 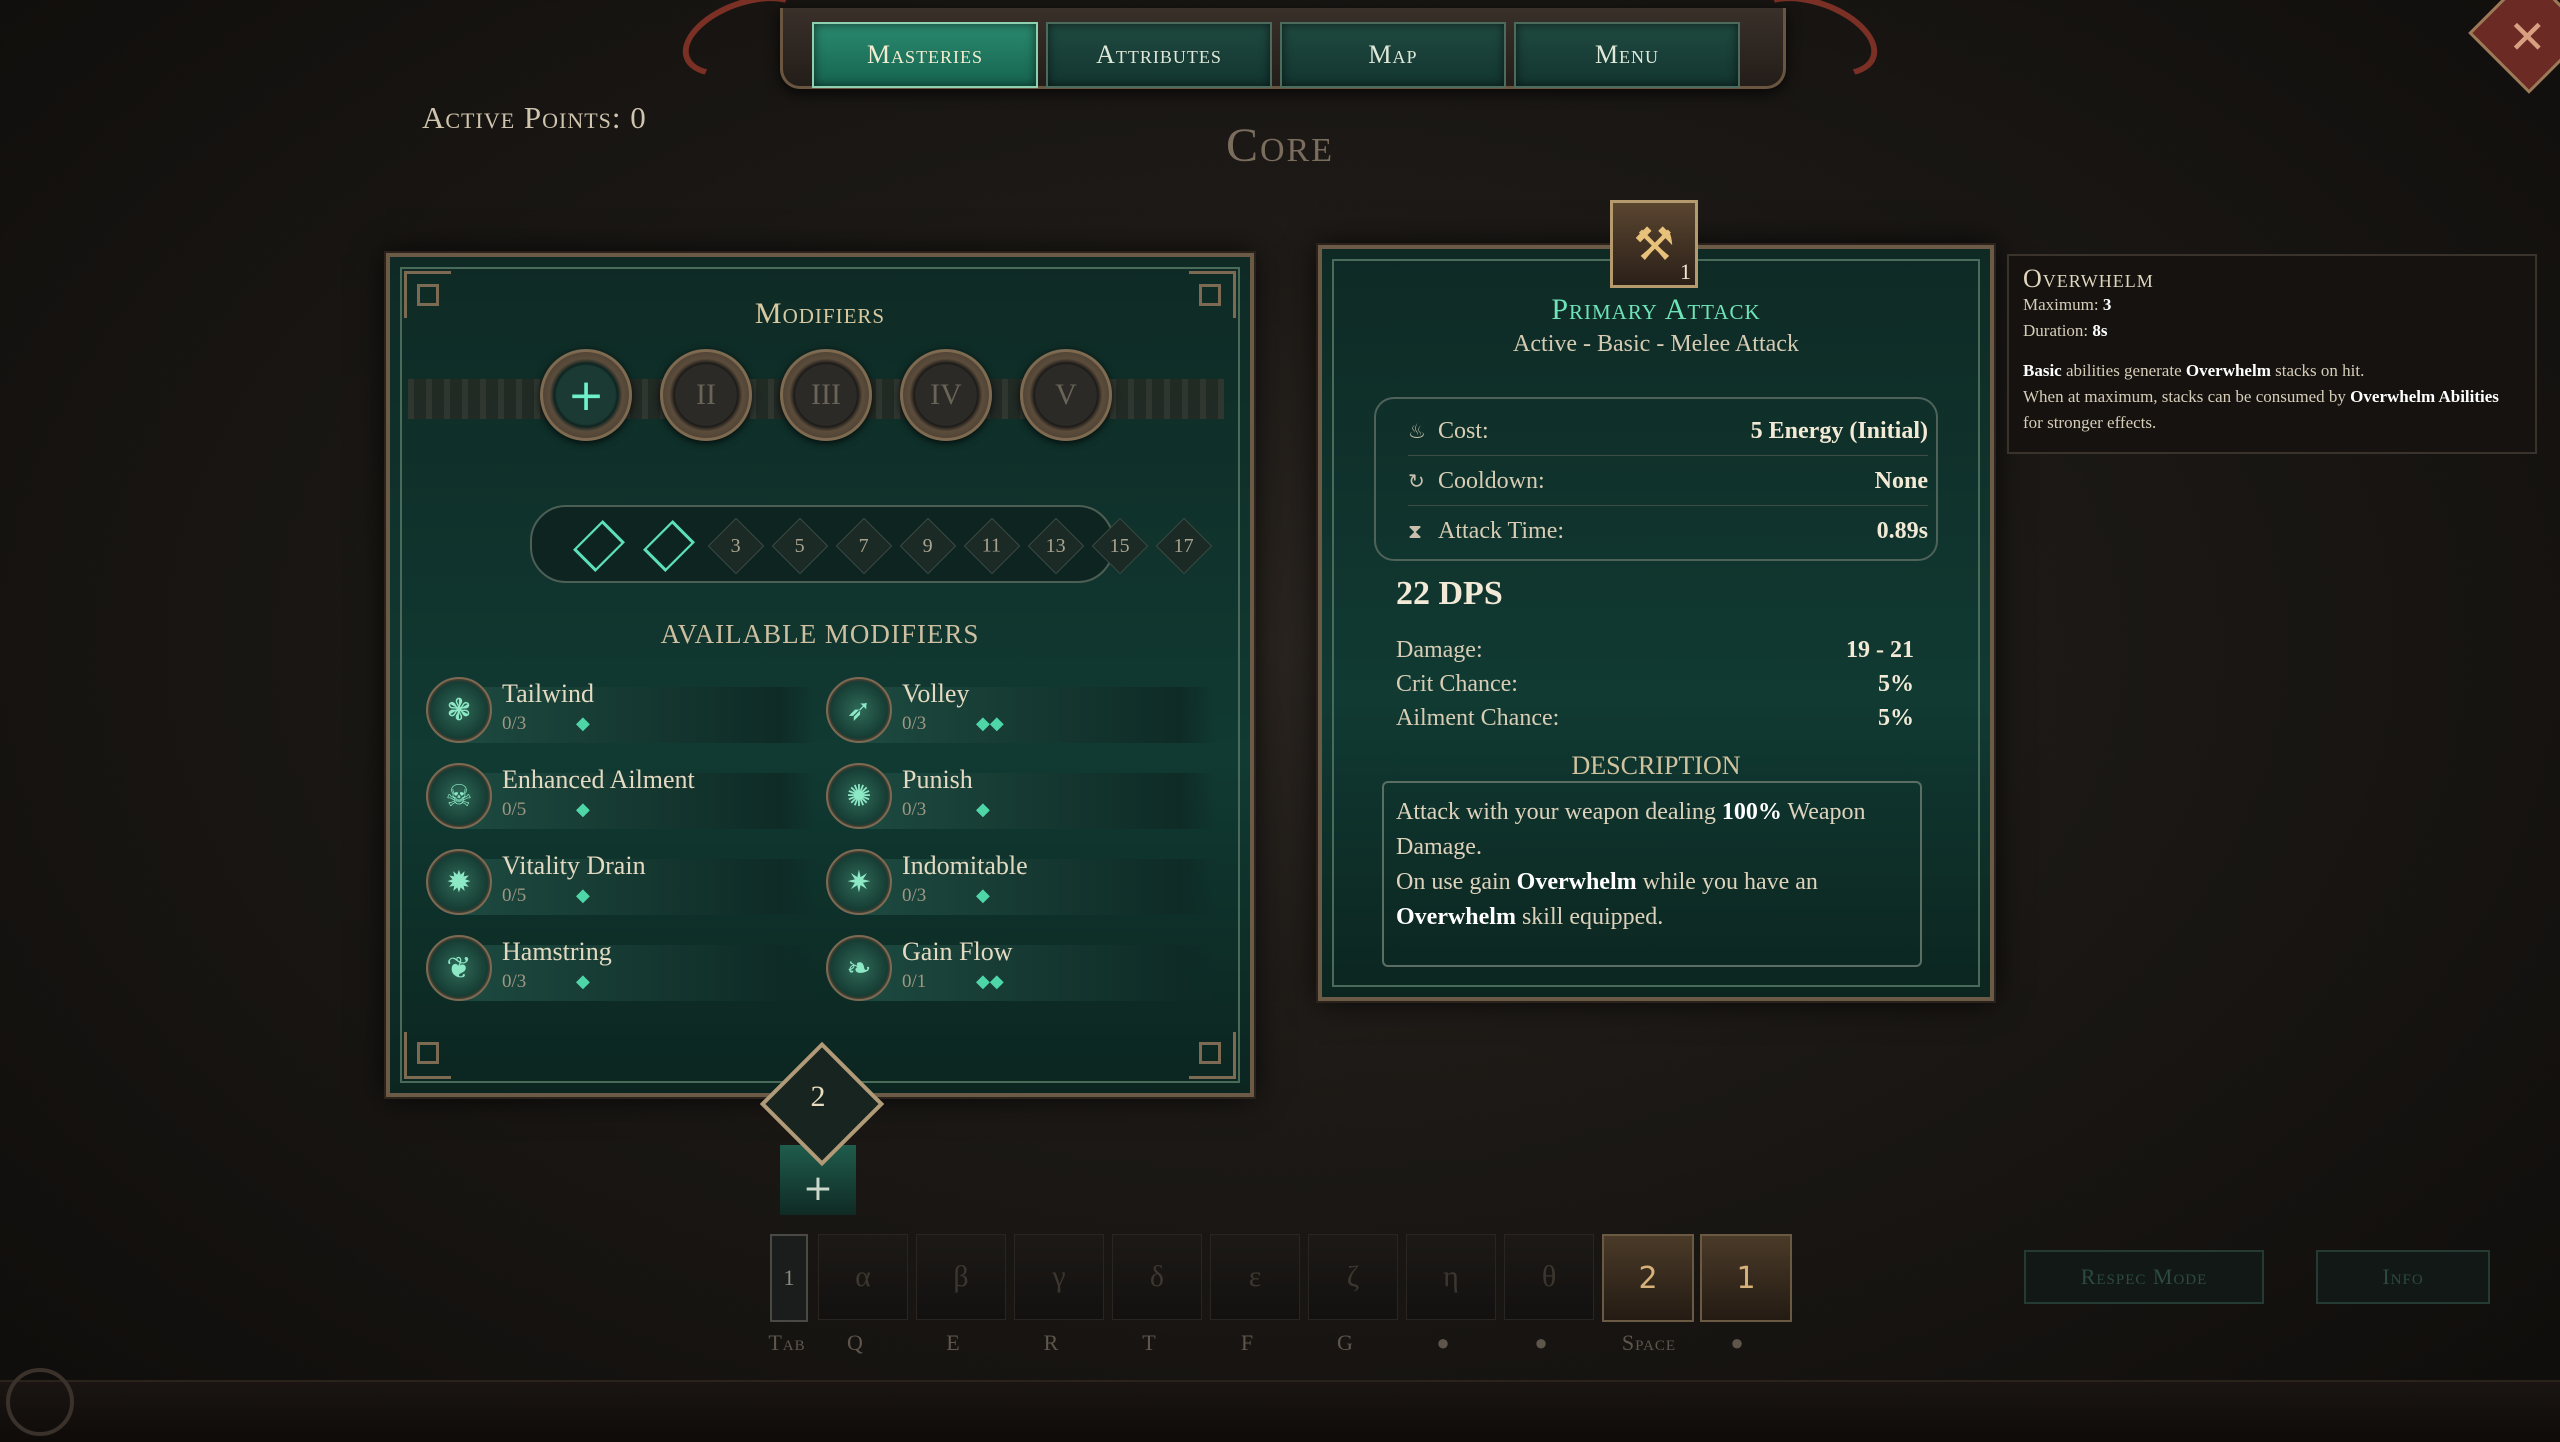 What do you see at coordinates (1059, 1277) in the screenshot?
I see `hotbar-slot-r: γ` at bounding box center [1059, 1277].